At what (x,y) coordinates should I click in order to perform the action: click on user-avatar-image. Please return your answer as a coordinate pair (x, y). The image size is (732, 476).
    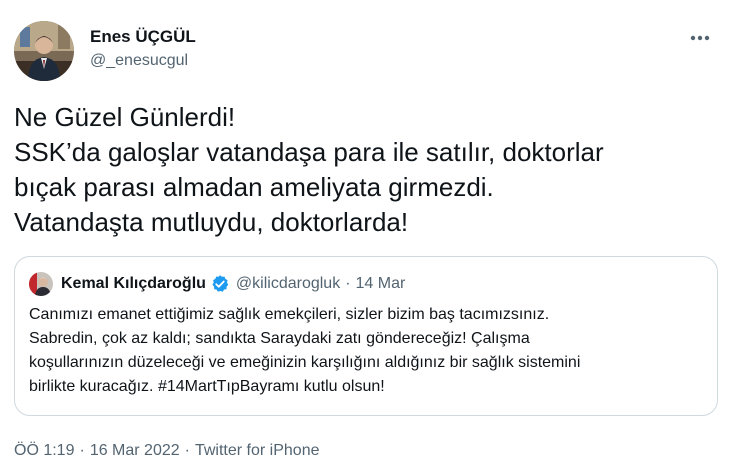
    Looking at the image, I should click on (44, 51).